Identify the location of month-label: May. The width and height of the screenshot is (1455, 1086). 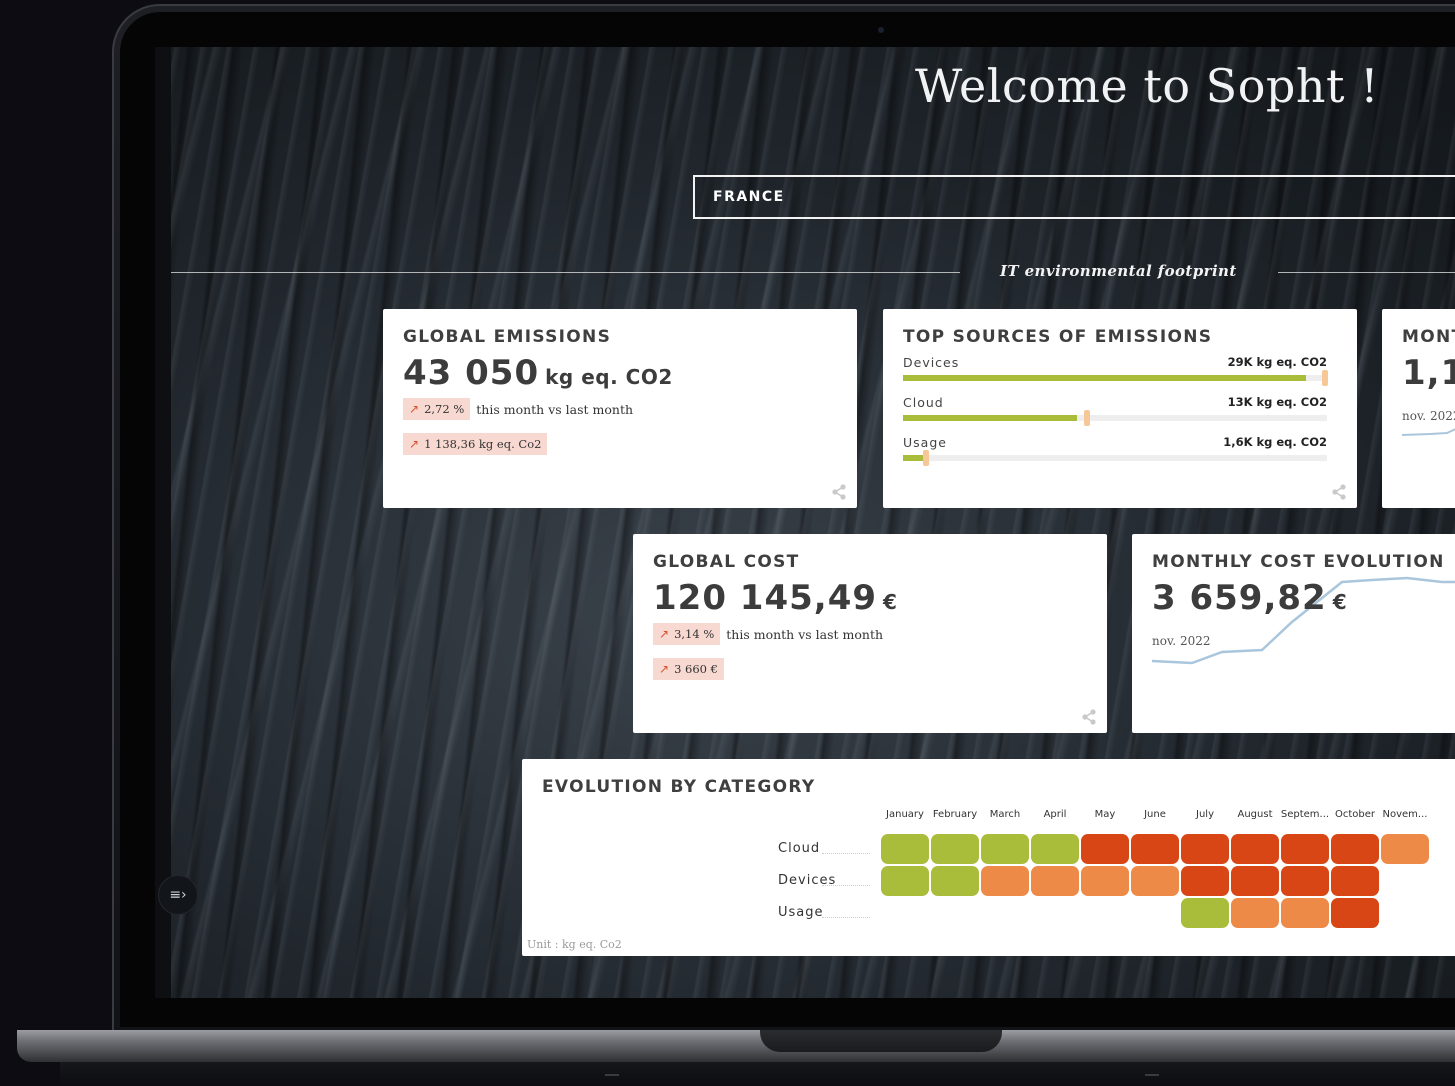
(1105, 814).